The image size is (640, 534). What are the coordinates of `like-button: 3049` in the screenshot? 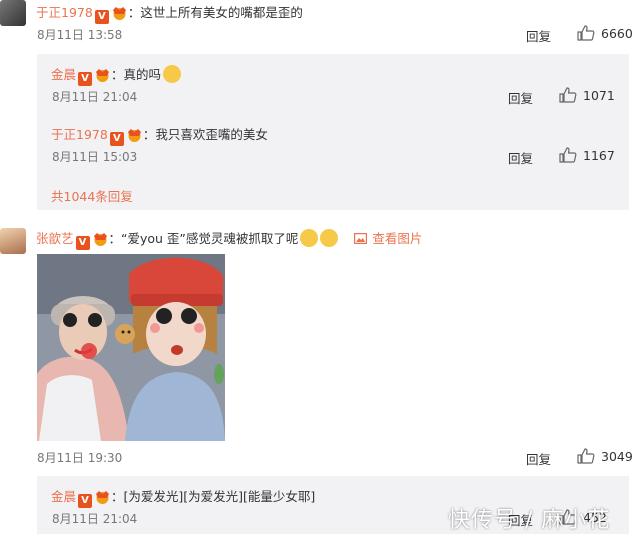 It's located at (605, 456).